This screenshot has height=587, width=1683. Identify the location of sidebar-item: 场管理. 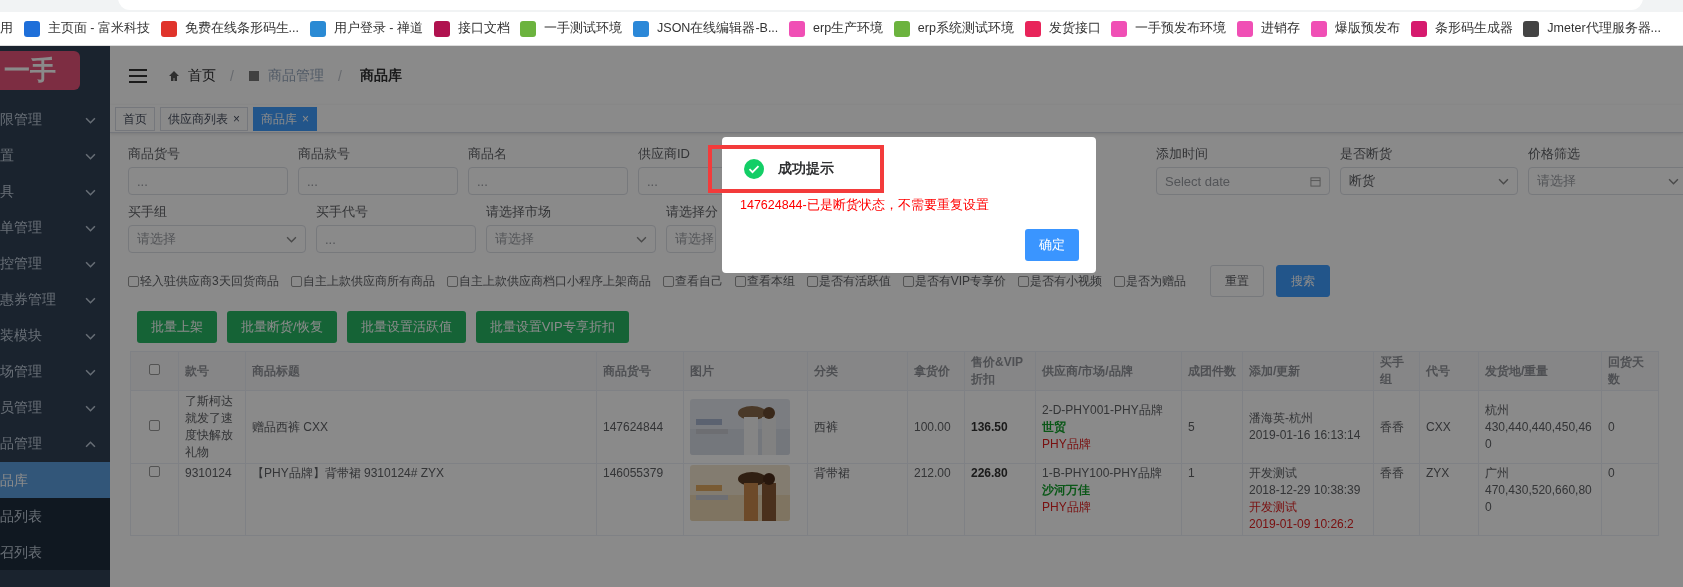
(55, 372).